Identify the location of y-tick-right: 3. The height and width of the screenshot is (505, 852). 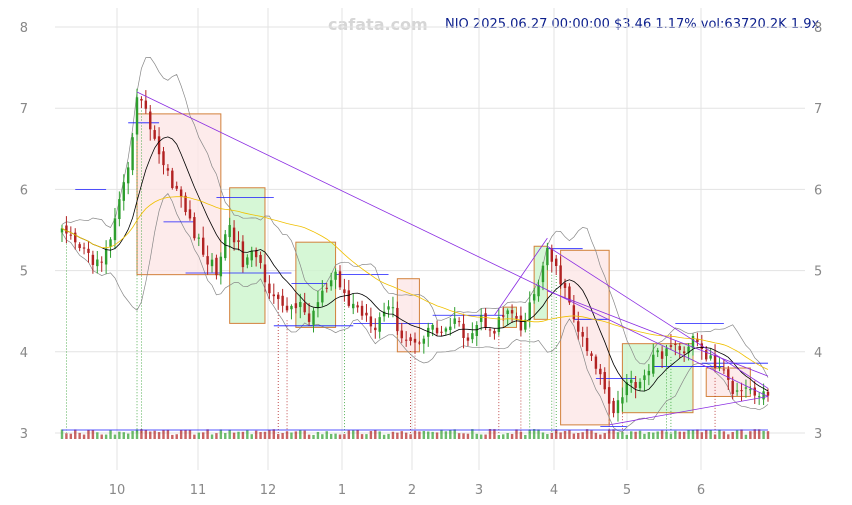
(818, 434).